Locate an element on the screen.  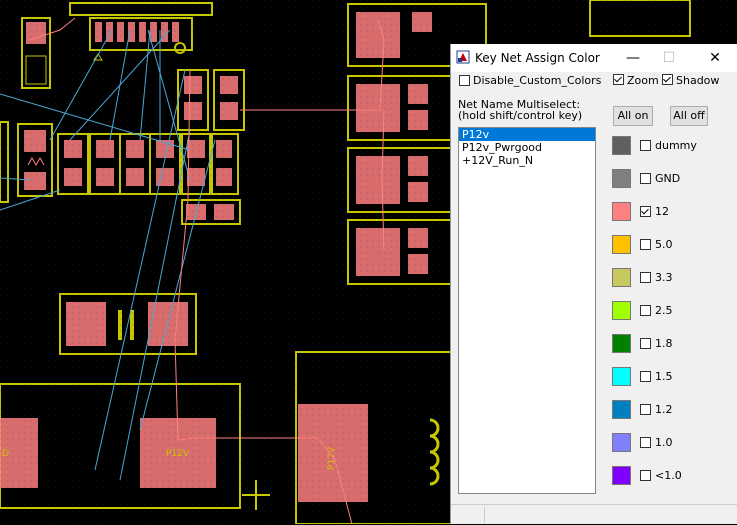
color-label: 3.3 is located at coordinates (664, 277).